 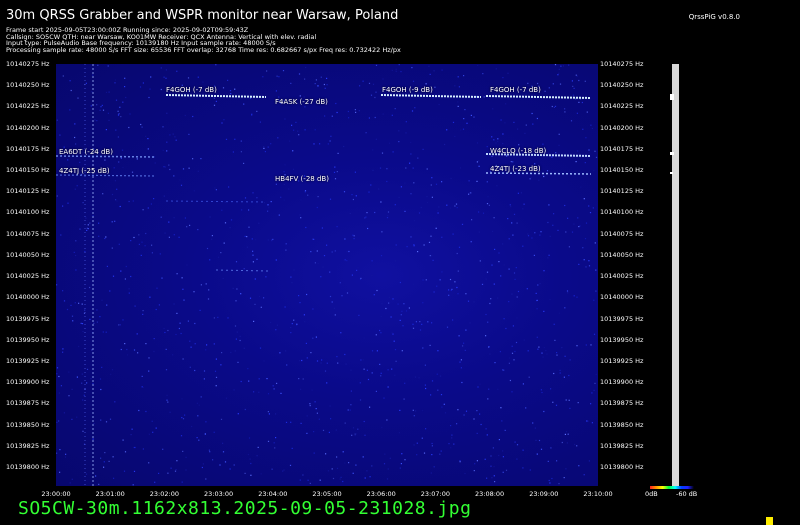 I want to click on time-tick-label: 23:06:00, so click(x=381, y=494).